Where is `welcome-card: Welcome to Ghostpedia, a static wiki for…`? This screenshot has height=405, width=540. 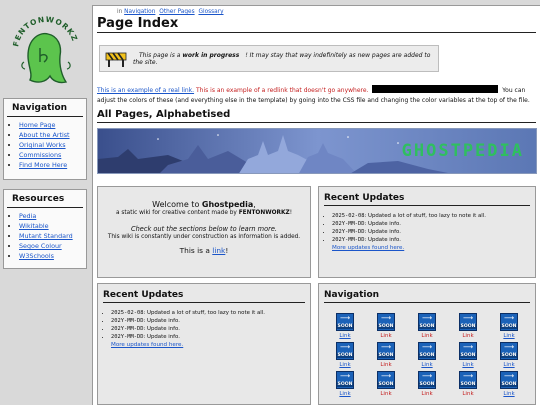 welcome-card: Welcome to Ghostpedia, a static wiki for… is located at coordinates (204, 232).